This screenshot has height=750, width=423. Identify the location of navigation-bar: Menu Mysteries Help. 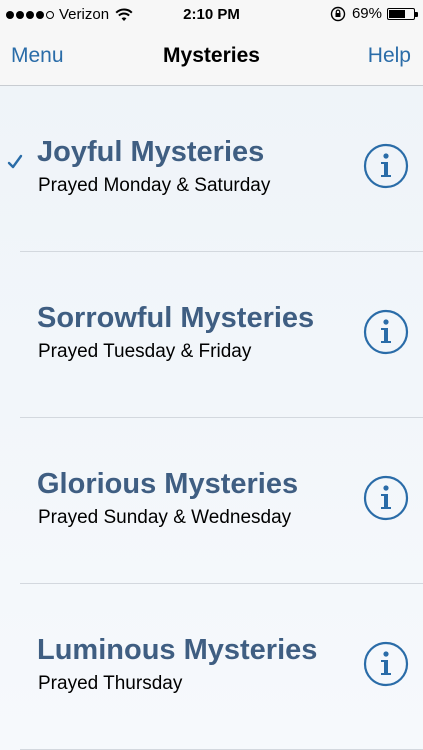
(211, 58).